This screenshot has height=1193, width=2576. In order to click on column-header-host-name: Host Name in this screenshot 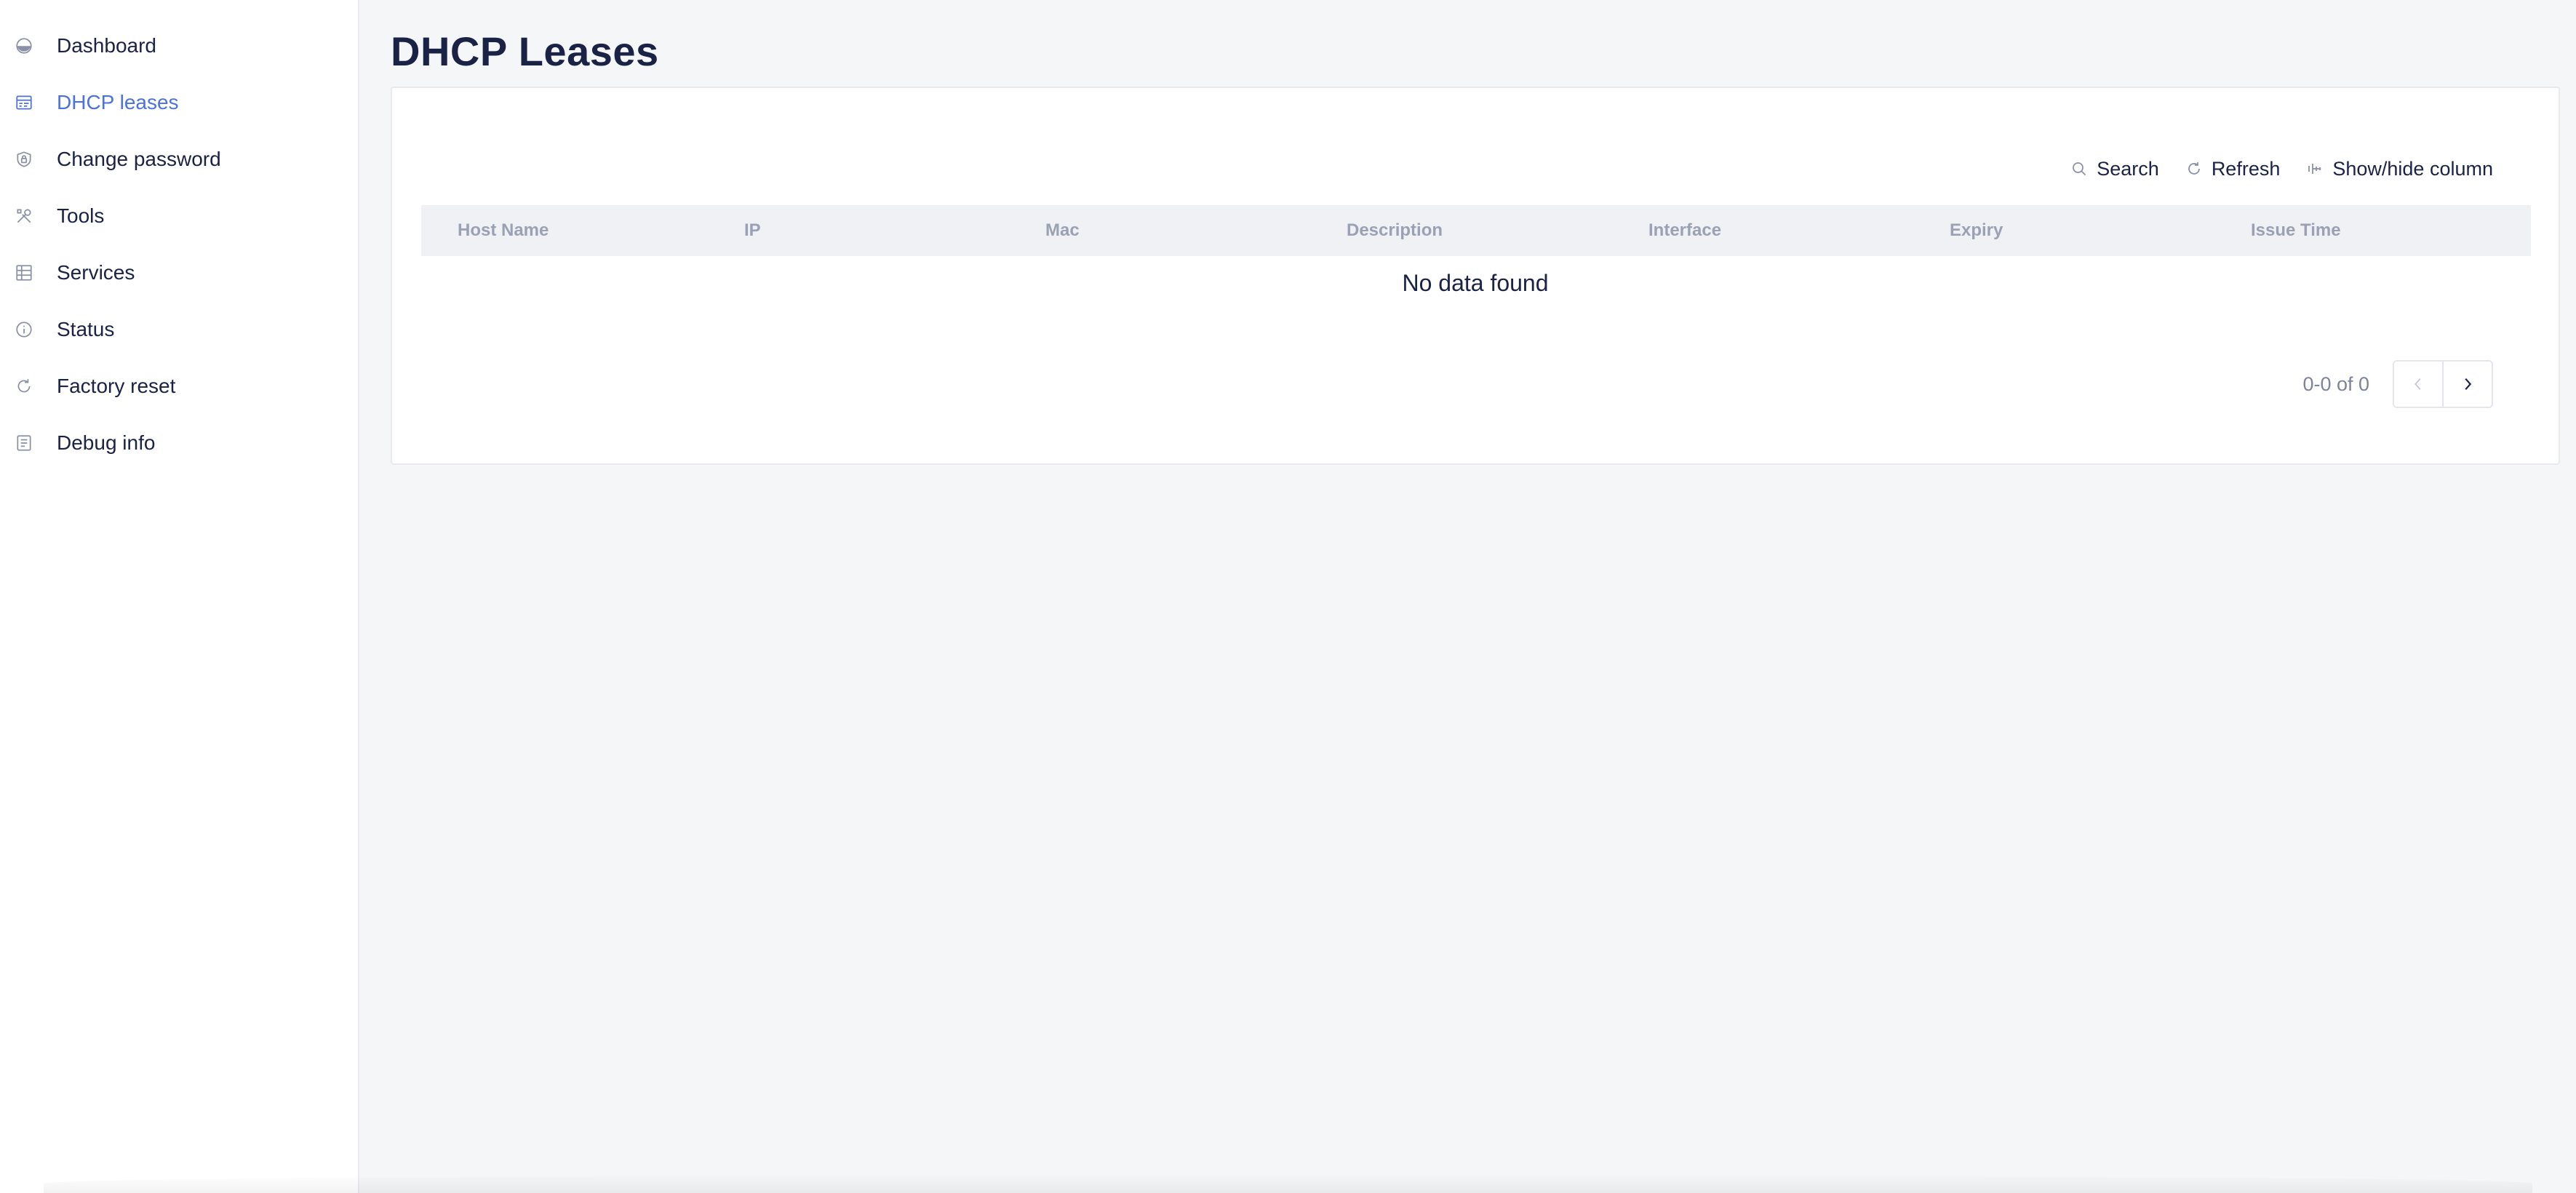, I will do `click(503, 230)`.